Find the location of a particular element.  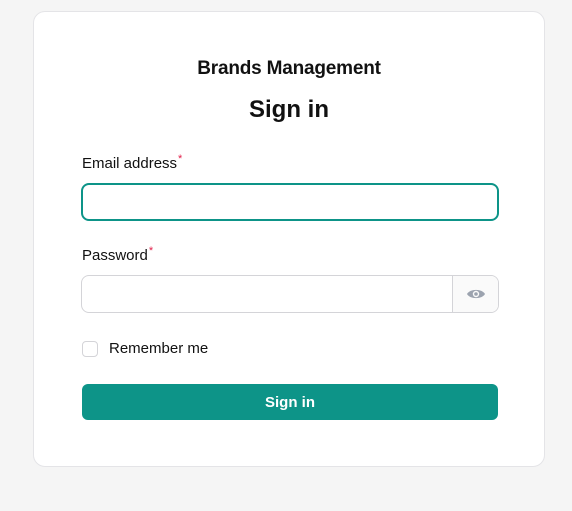

email-label: Email address* is located at coordinates (132, 162).